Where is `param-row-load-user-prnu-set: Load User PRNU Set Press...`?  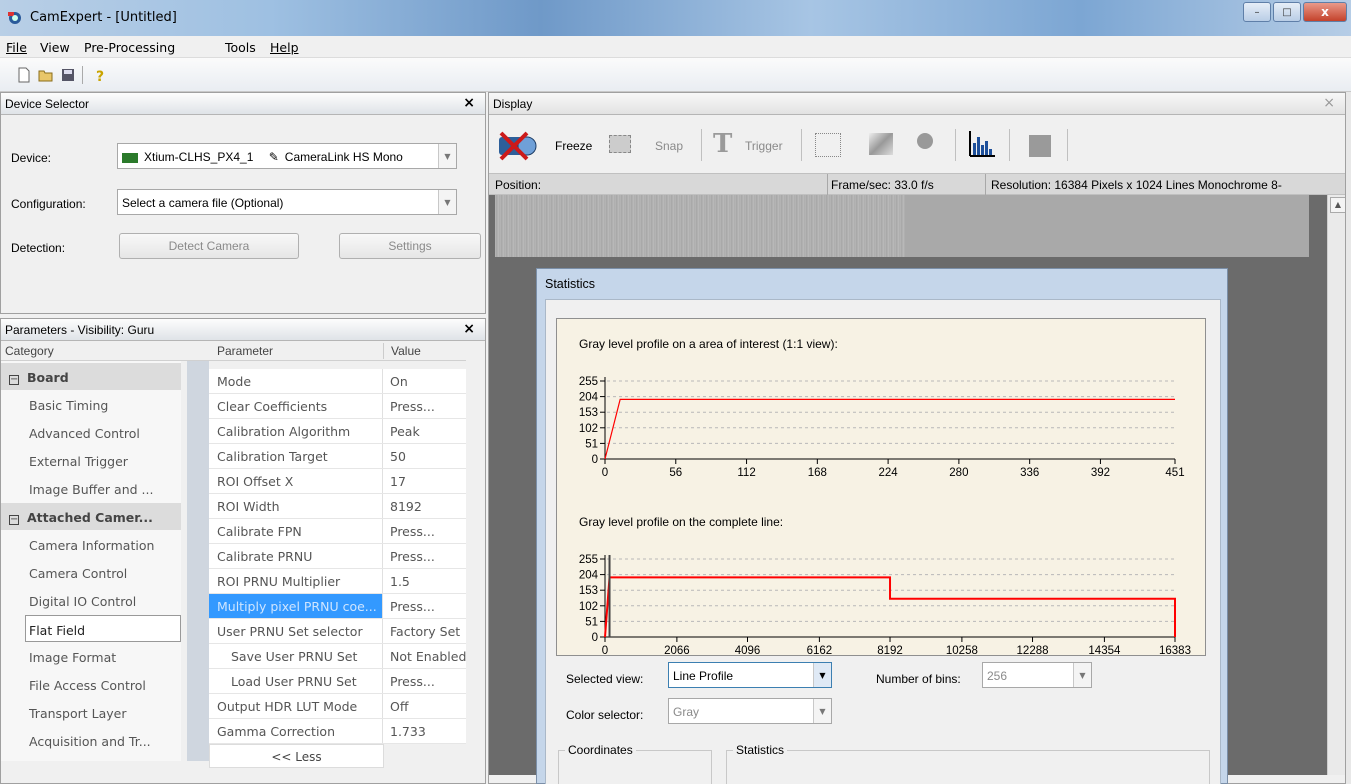
param-row-load-user-prnu-set: Load User PRNU Set Press... is located at coordinates (337, 681).